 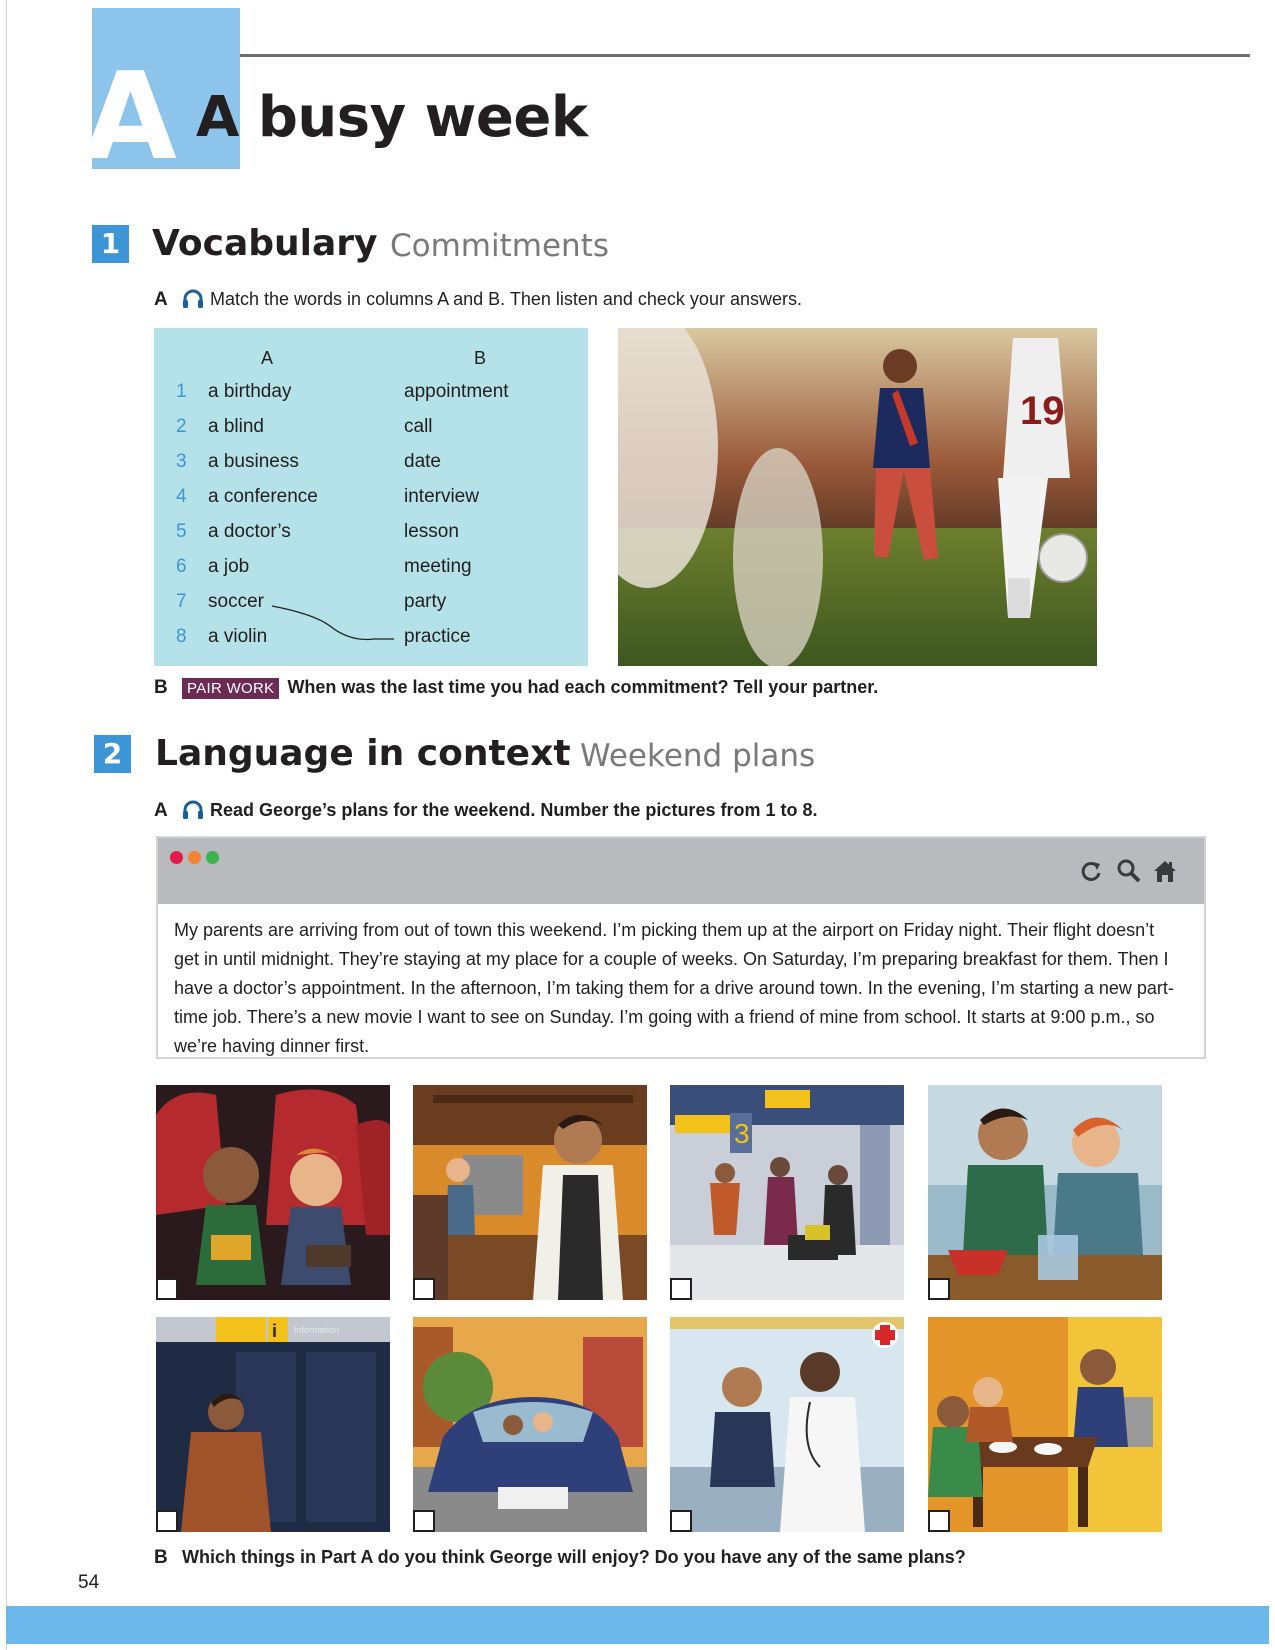 What do you see at coordinates (499, 246) in the screenshot?
I see `section-1-subtitle: Commitments` at bounding box center [499, 246].